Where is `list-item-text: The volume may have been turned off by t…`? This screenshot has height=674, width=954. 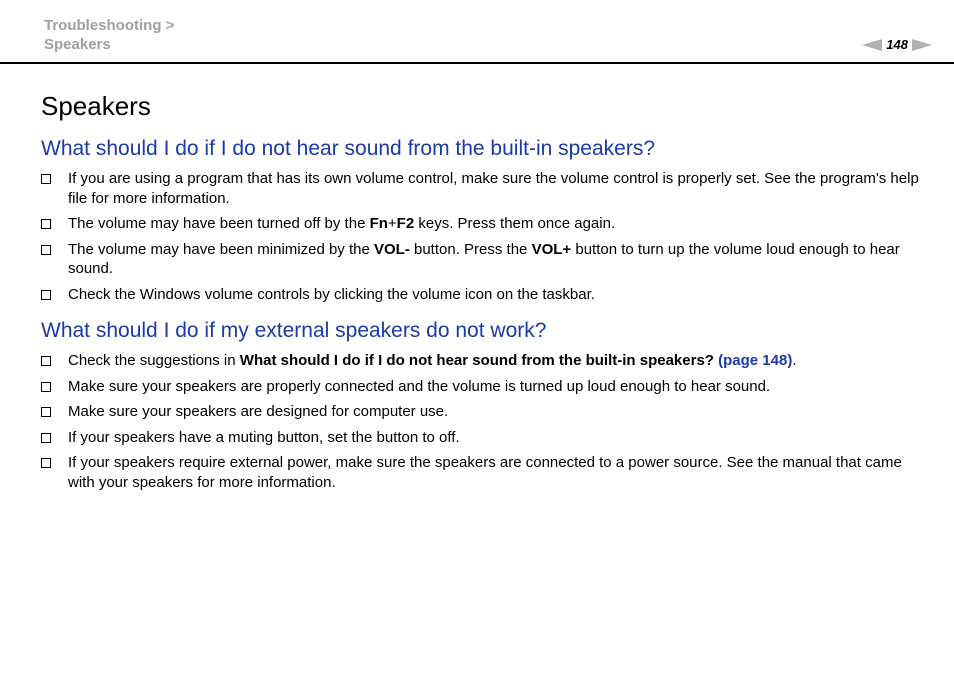 list-item-text: The volume may have been turned off by t… is located at coordinates (219, 223).